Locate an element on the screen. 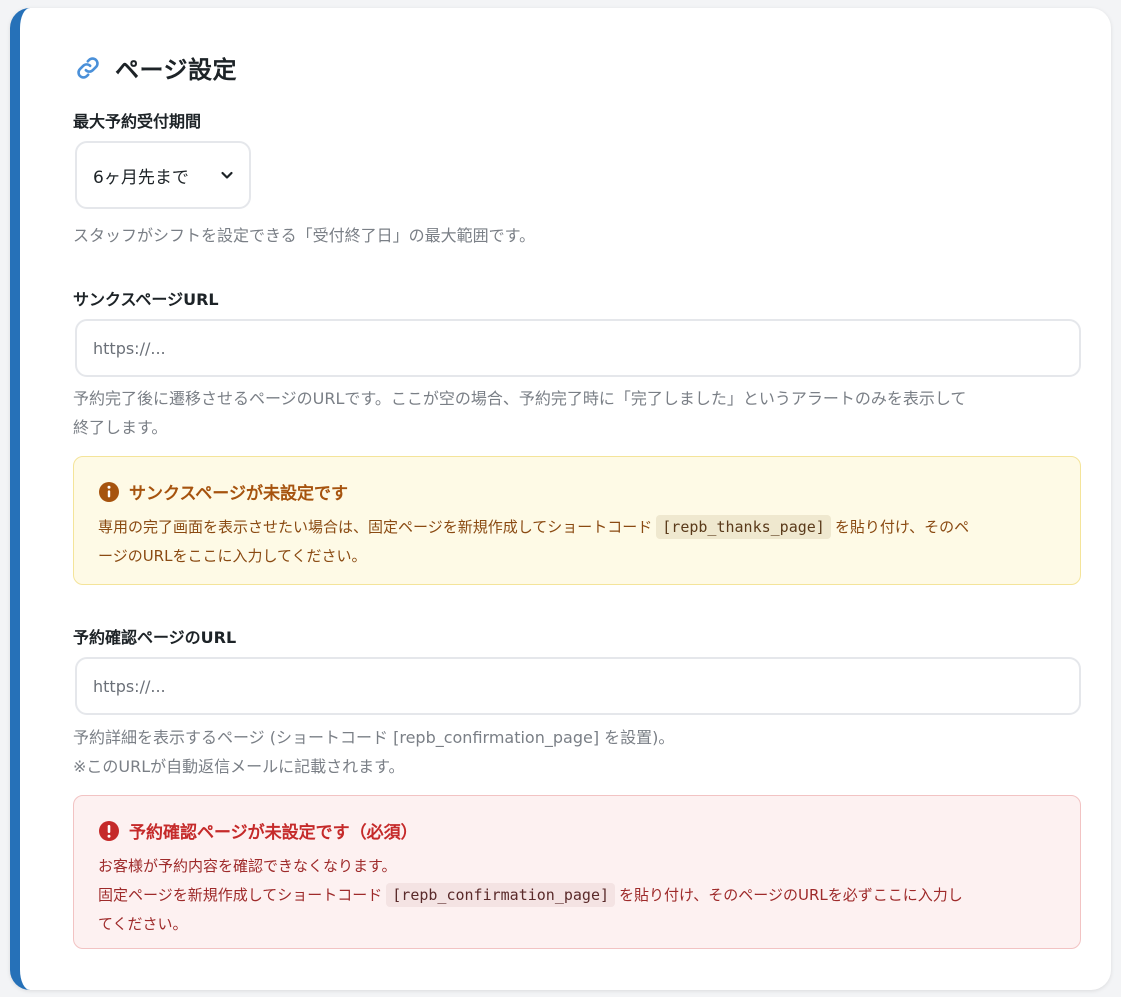 The image size is (1121, 997). error-heading: 予約確認ページが未設定です（必須） is located at coordinates (577, 830).